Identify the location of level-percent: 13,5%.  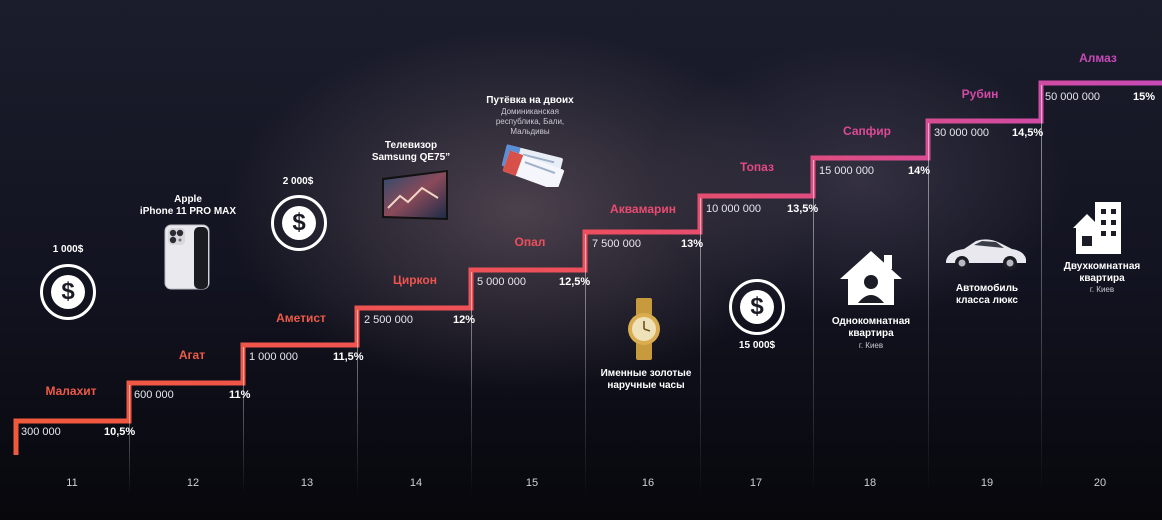
(803, 209).